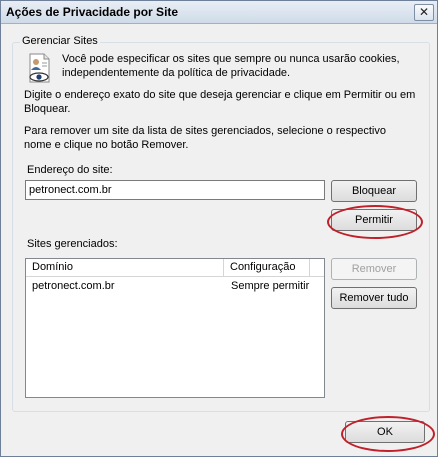 This screenshot has height=457, width=438. I want to click on manage-sites-group-label: Gerenciar Sites, so click(60, 41).